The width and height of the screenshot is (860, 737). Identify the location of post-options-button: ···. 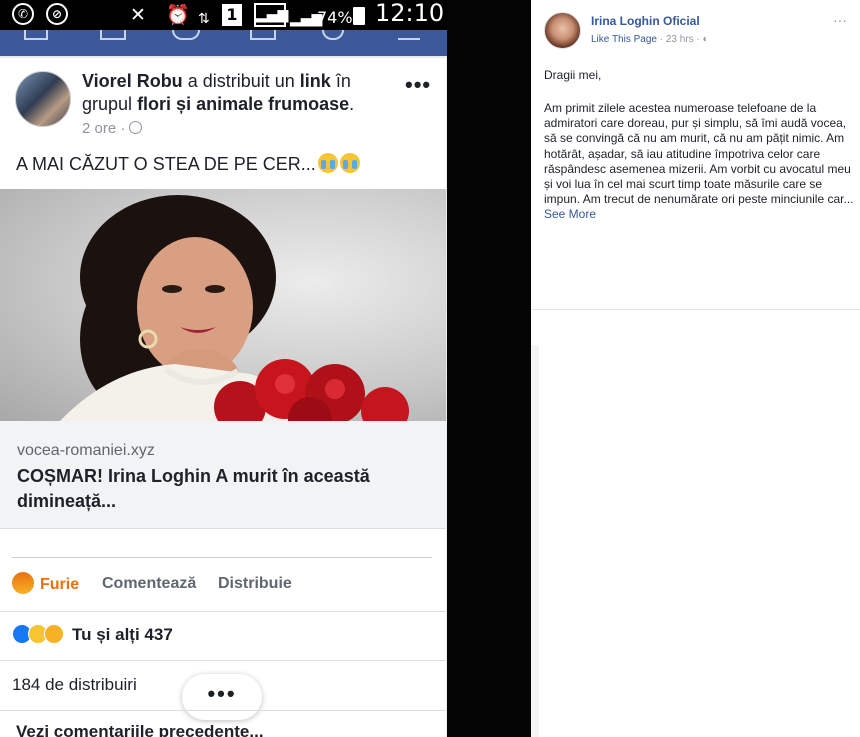
(840, 20).